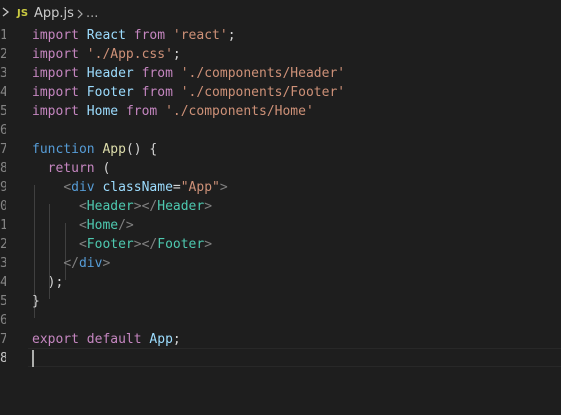  I want to click on line-number: 1, so click(3, 35).